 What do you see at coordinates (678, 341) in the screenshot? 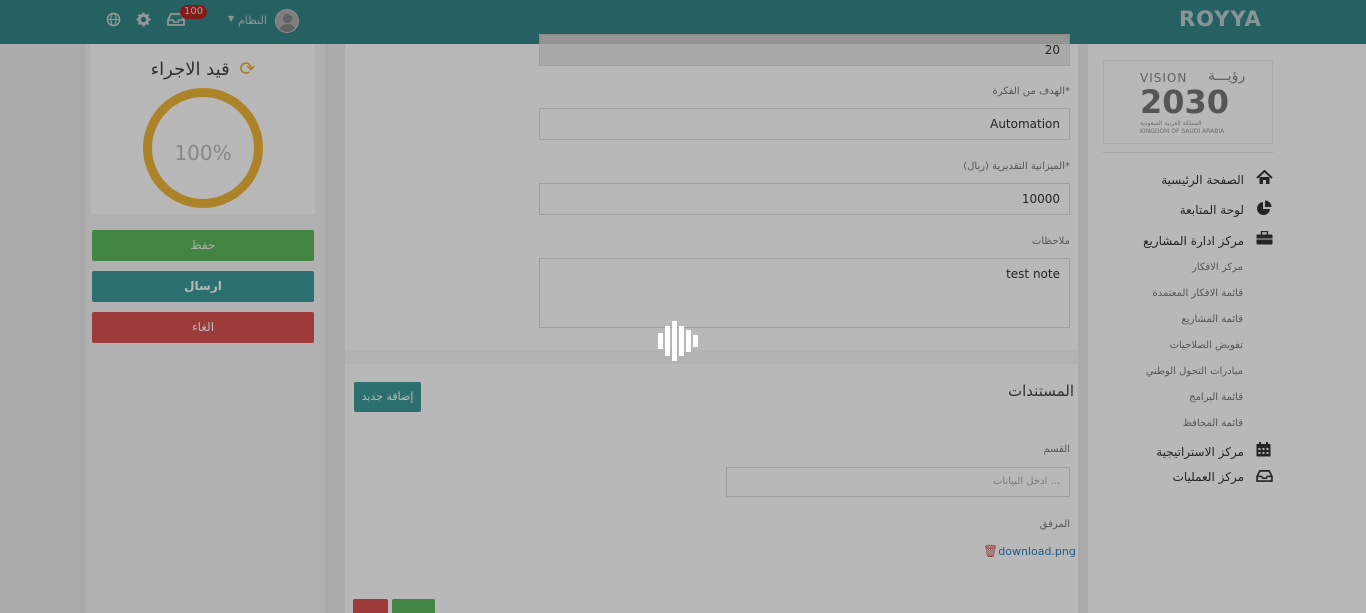
I see `loading-spinner-icon` at bounding box center [678, 341].